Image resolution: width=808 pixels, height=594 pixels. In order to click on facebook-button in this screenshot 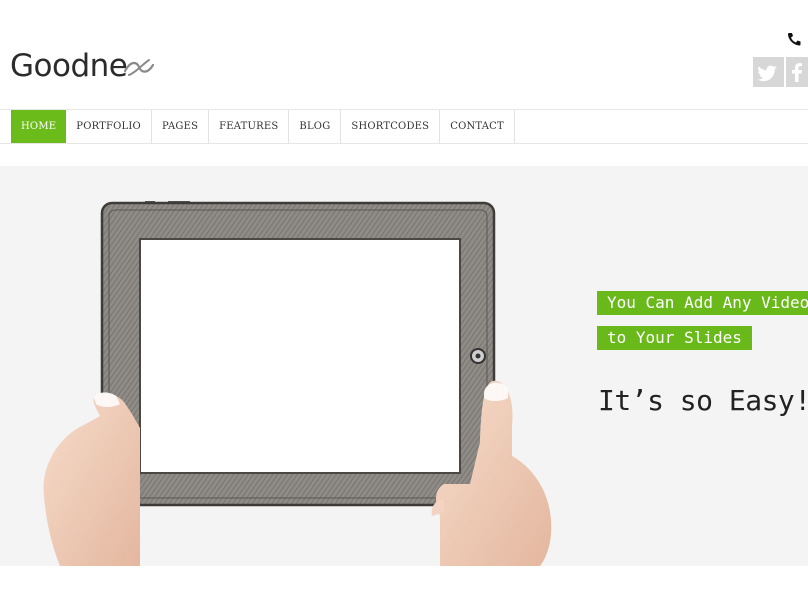, I will do `click(797, 72)`.